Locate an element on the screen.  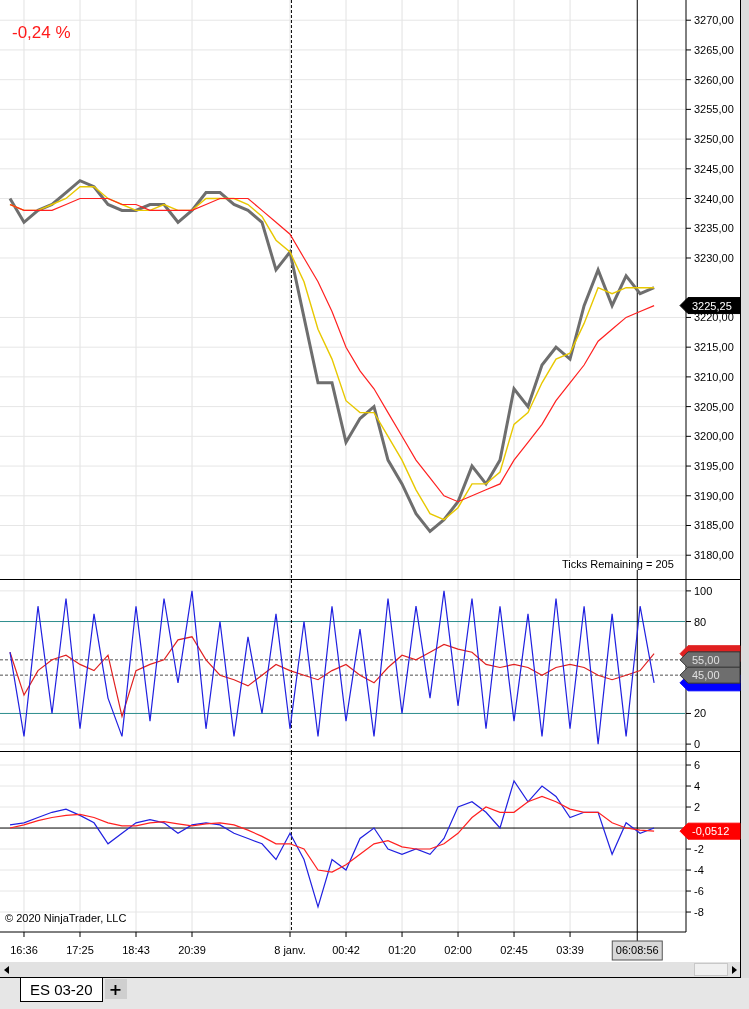
time-label: 03:39 is located at coordinates (570, 950).